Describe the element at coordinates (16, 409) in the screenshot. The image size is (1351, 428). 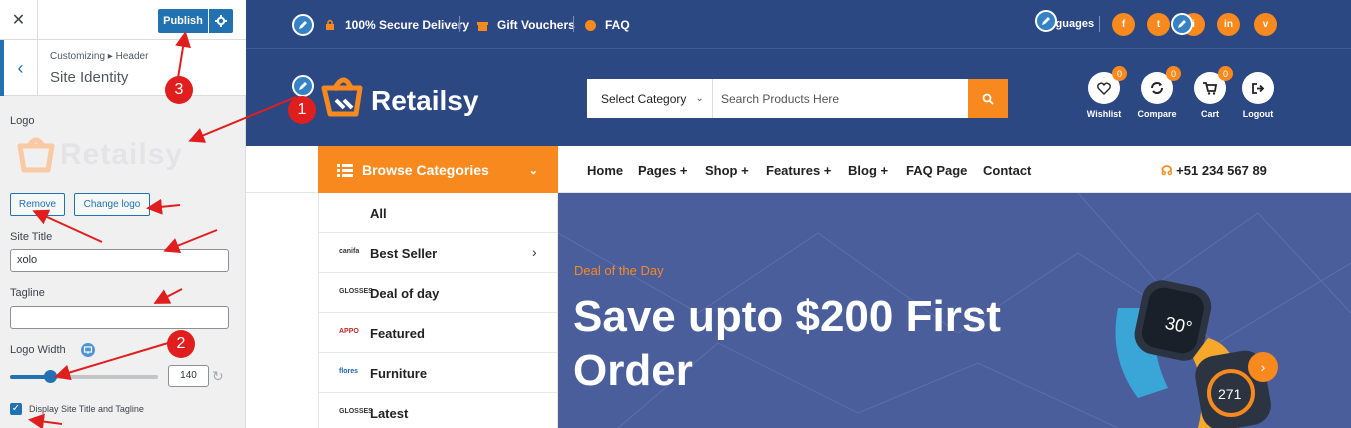
I see `display-title-checkbox: ✓` at that location.